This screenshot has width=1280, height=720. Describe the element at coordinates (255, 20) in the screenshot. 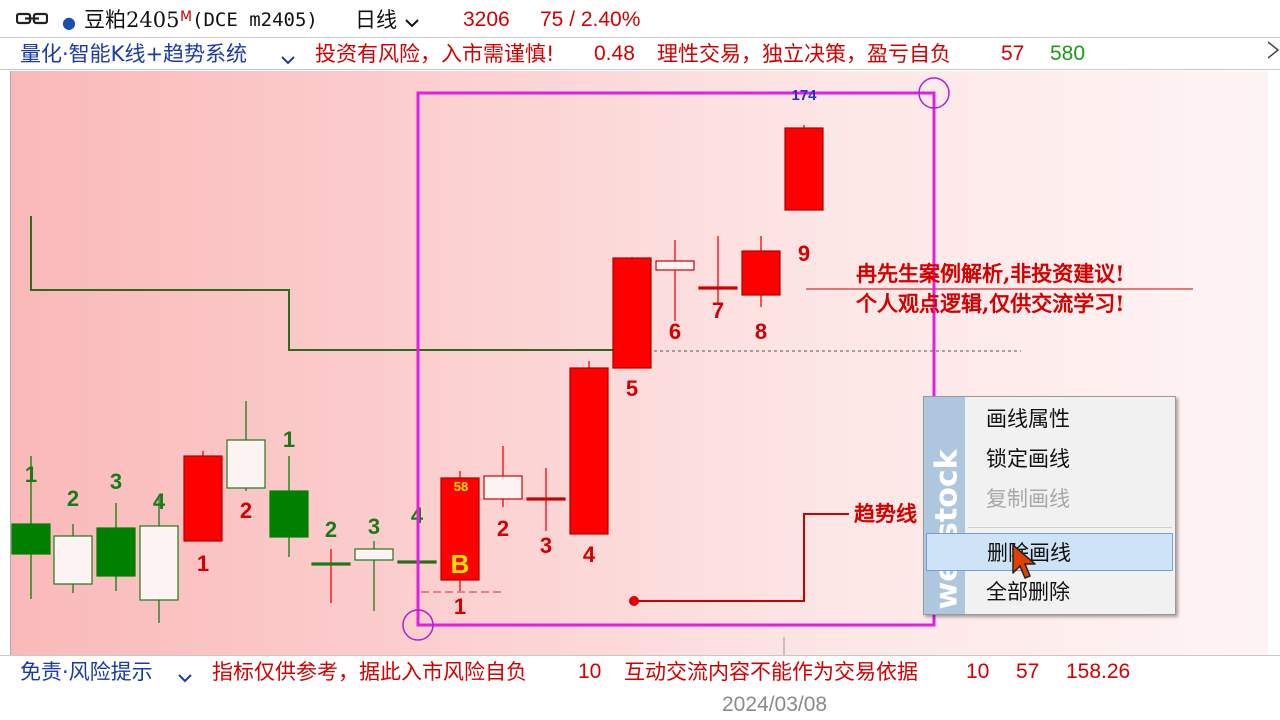

I see `symbol-code: (DCE m2405)` at that location.